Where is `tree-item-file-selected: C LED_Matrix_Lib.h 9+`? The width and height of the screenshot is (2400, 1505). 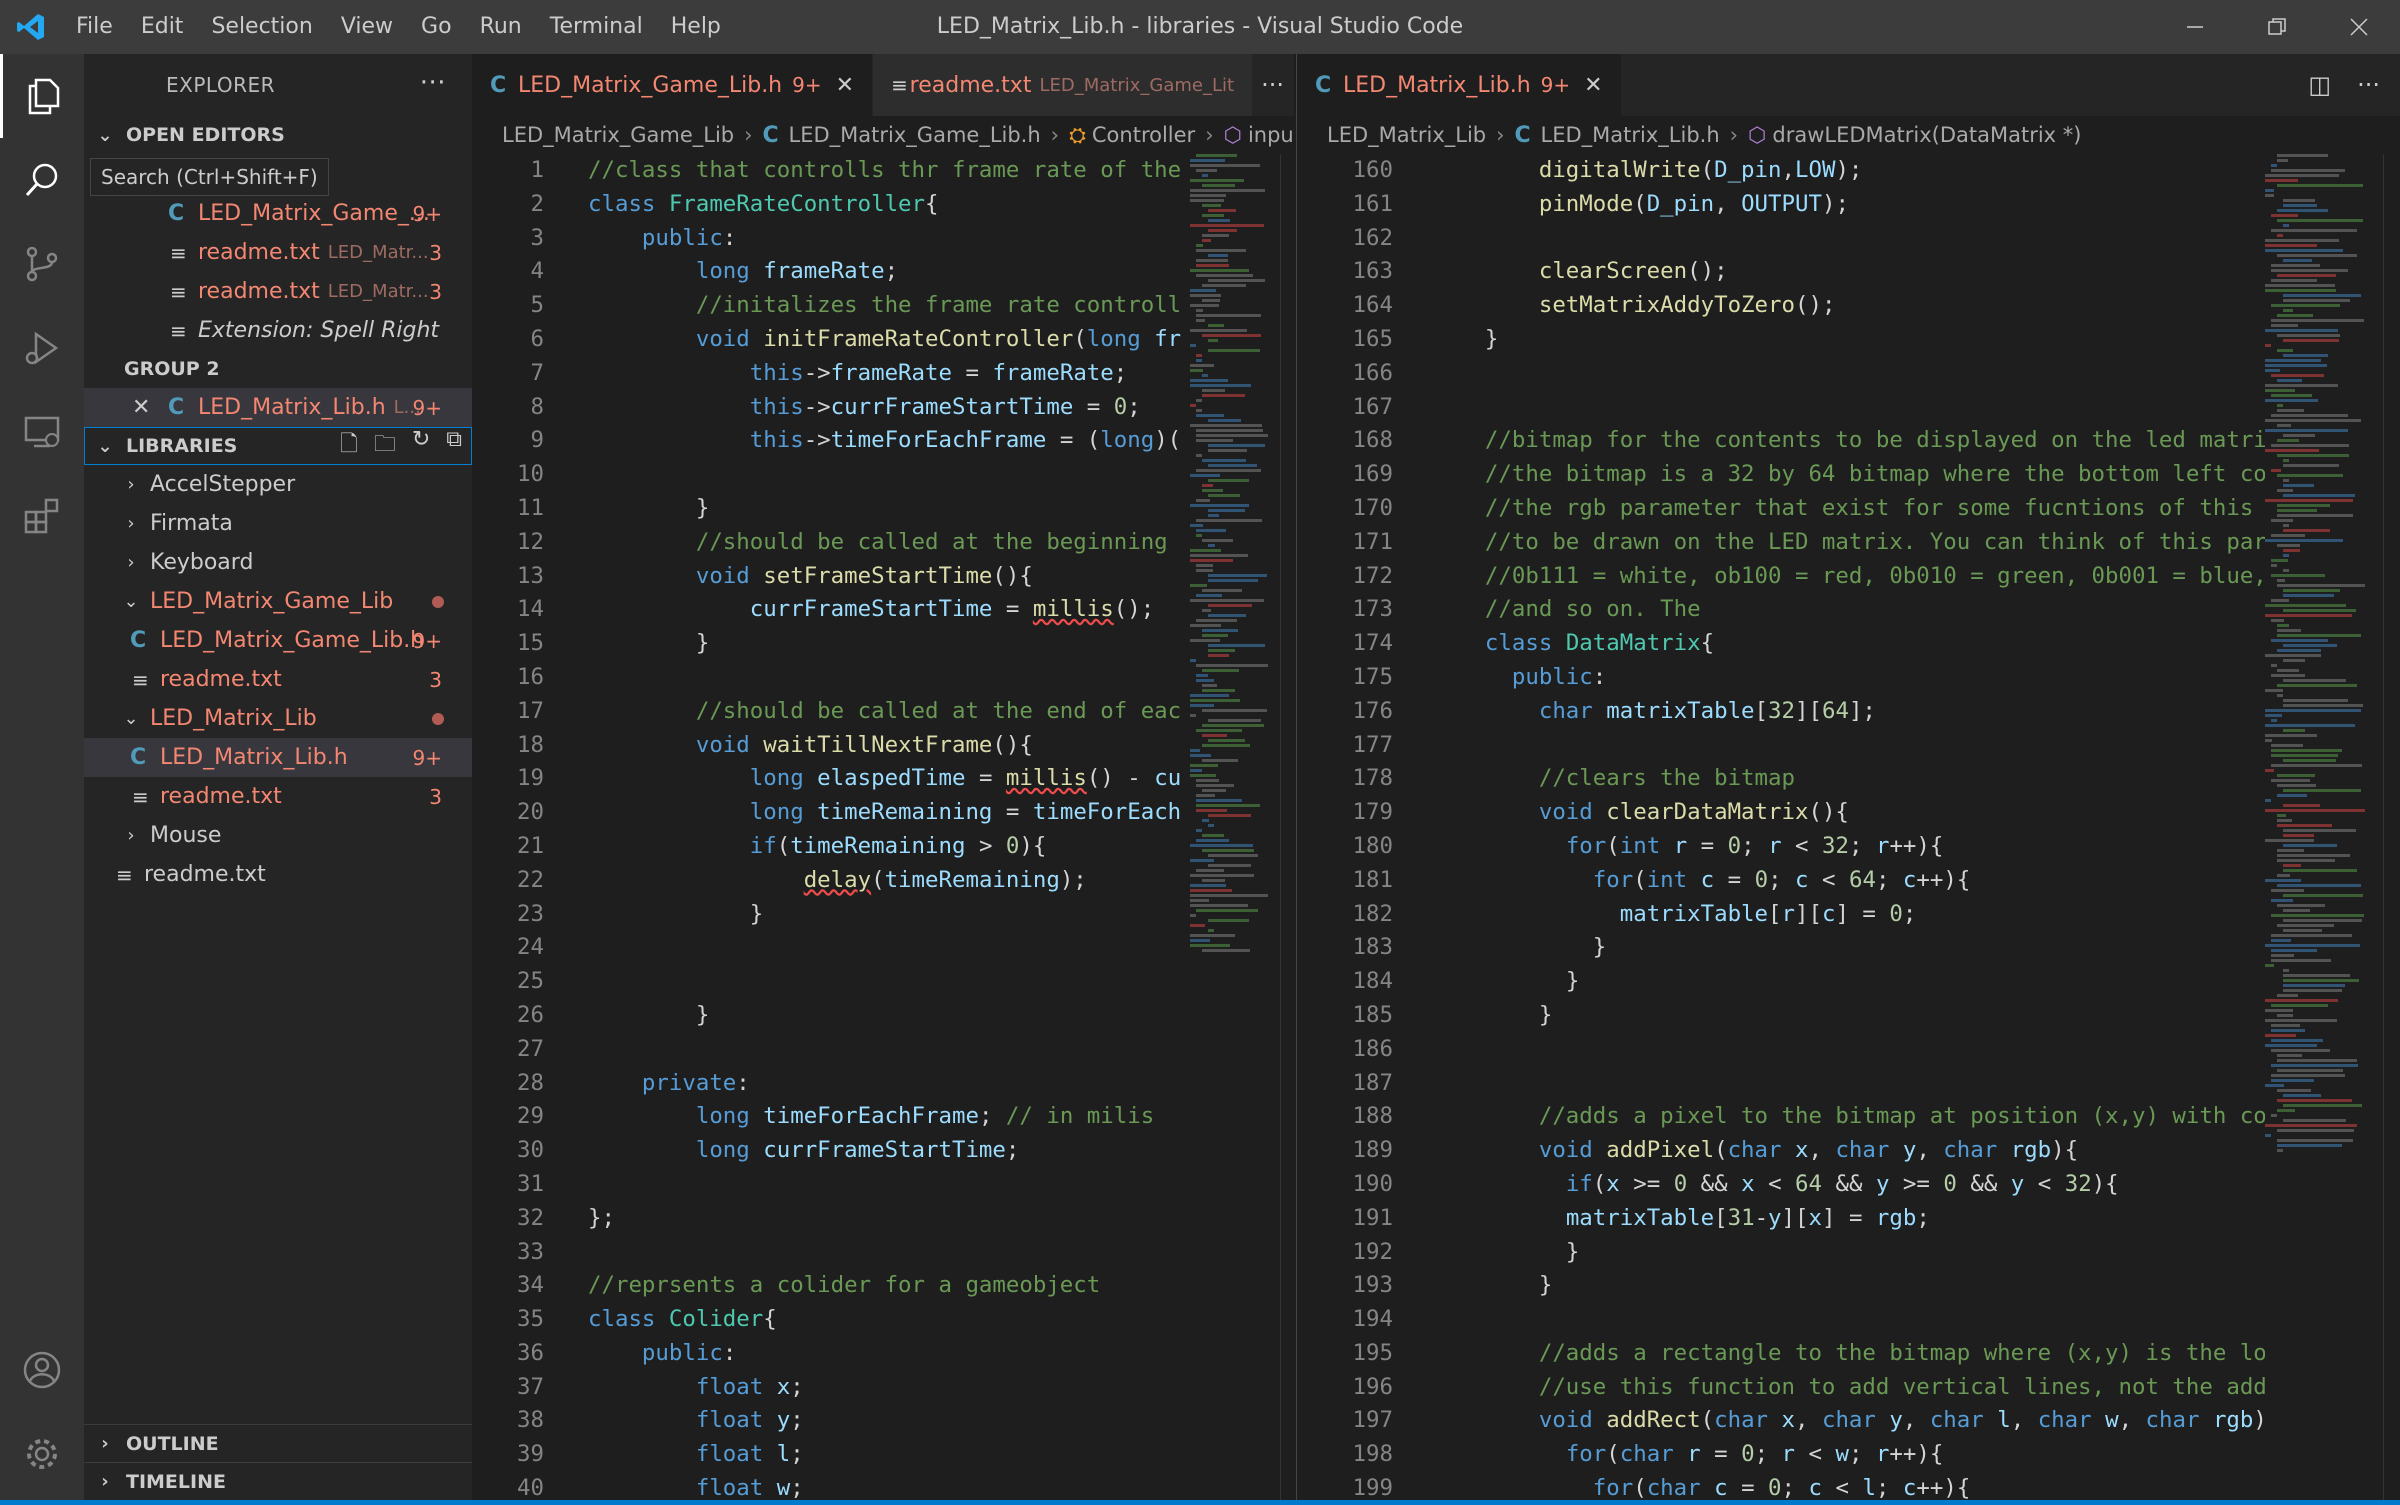 tree-item-file-selected: C LED_Matrix_Lib.h 9+ is located at coordinates (278, 757).